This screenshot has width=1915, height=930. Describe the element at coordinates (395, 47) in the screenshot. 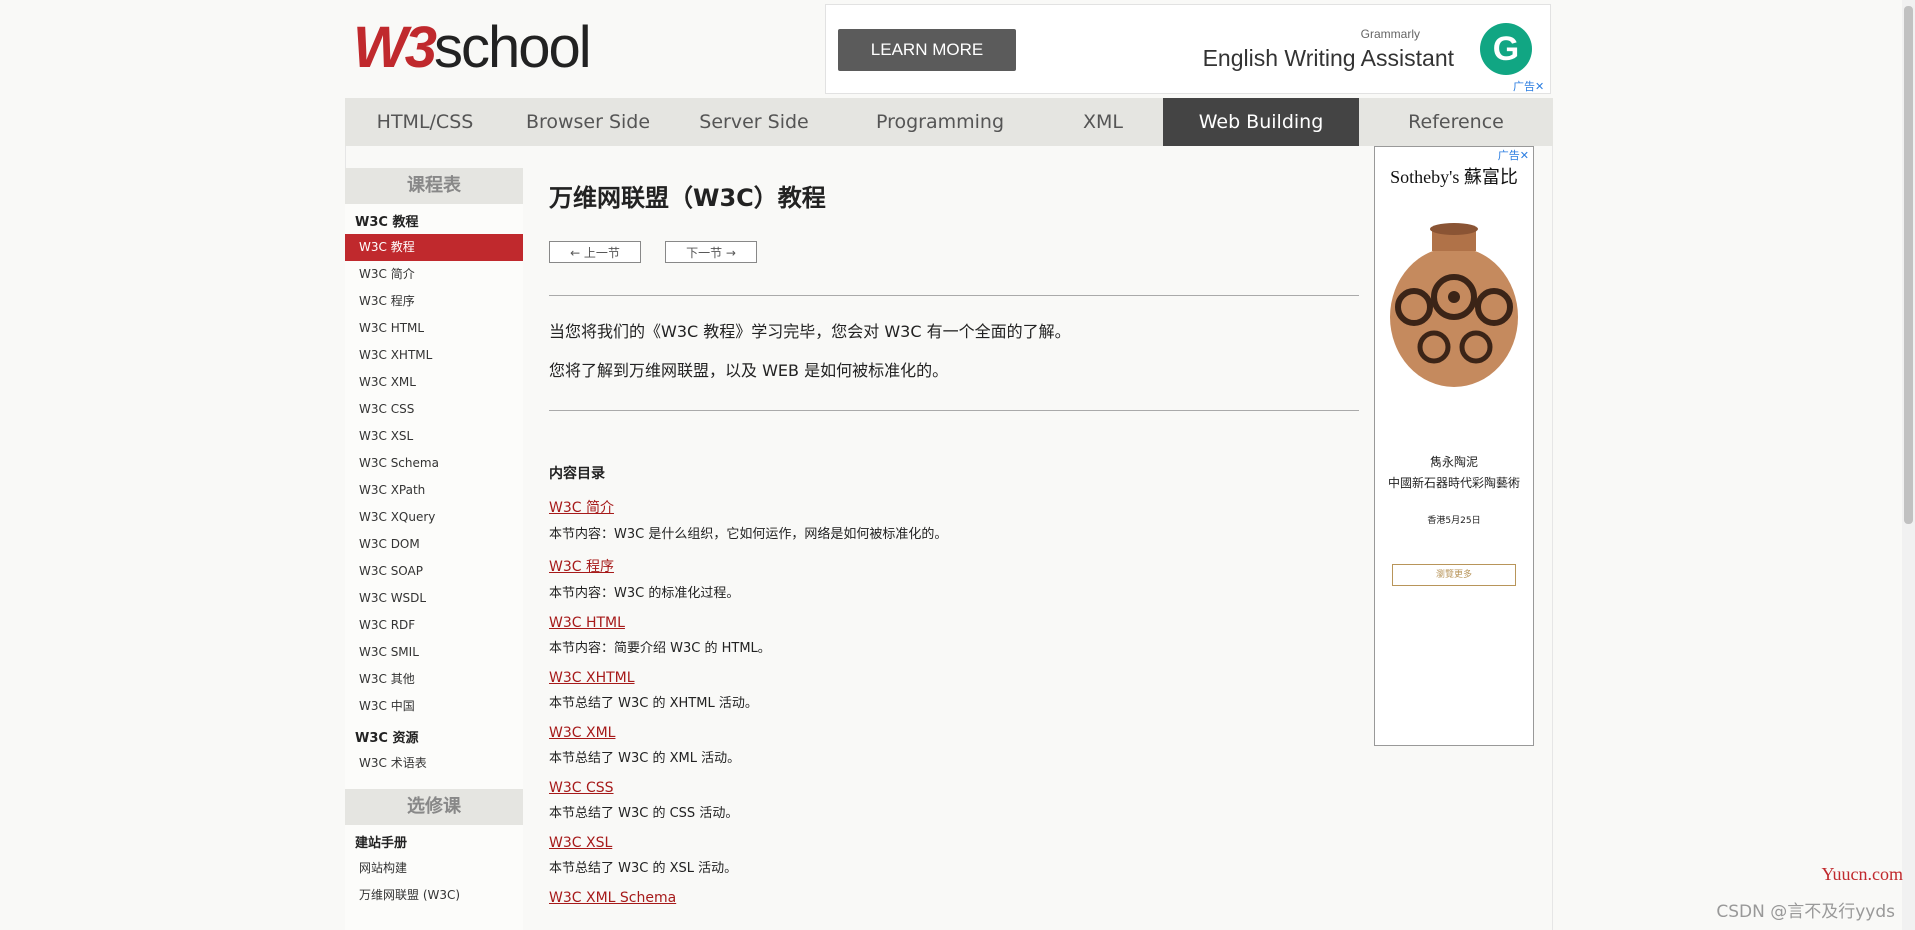

I see `logo-w3: W3` at that location.